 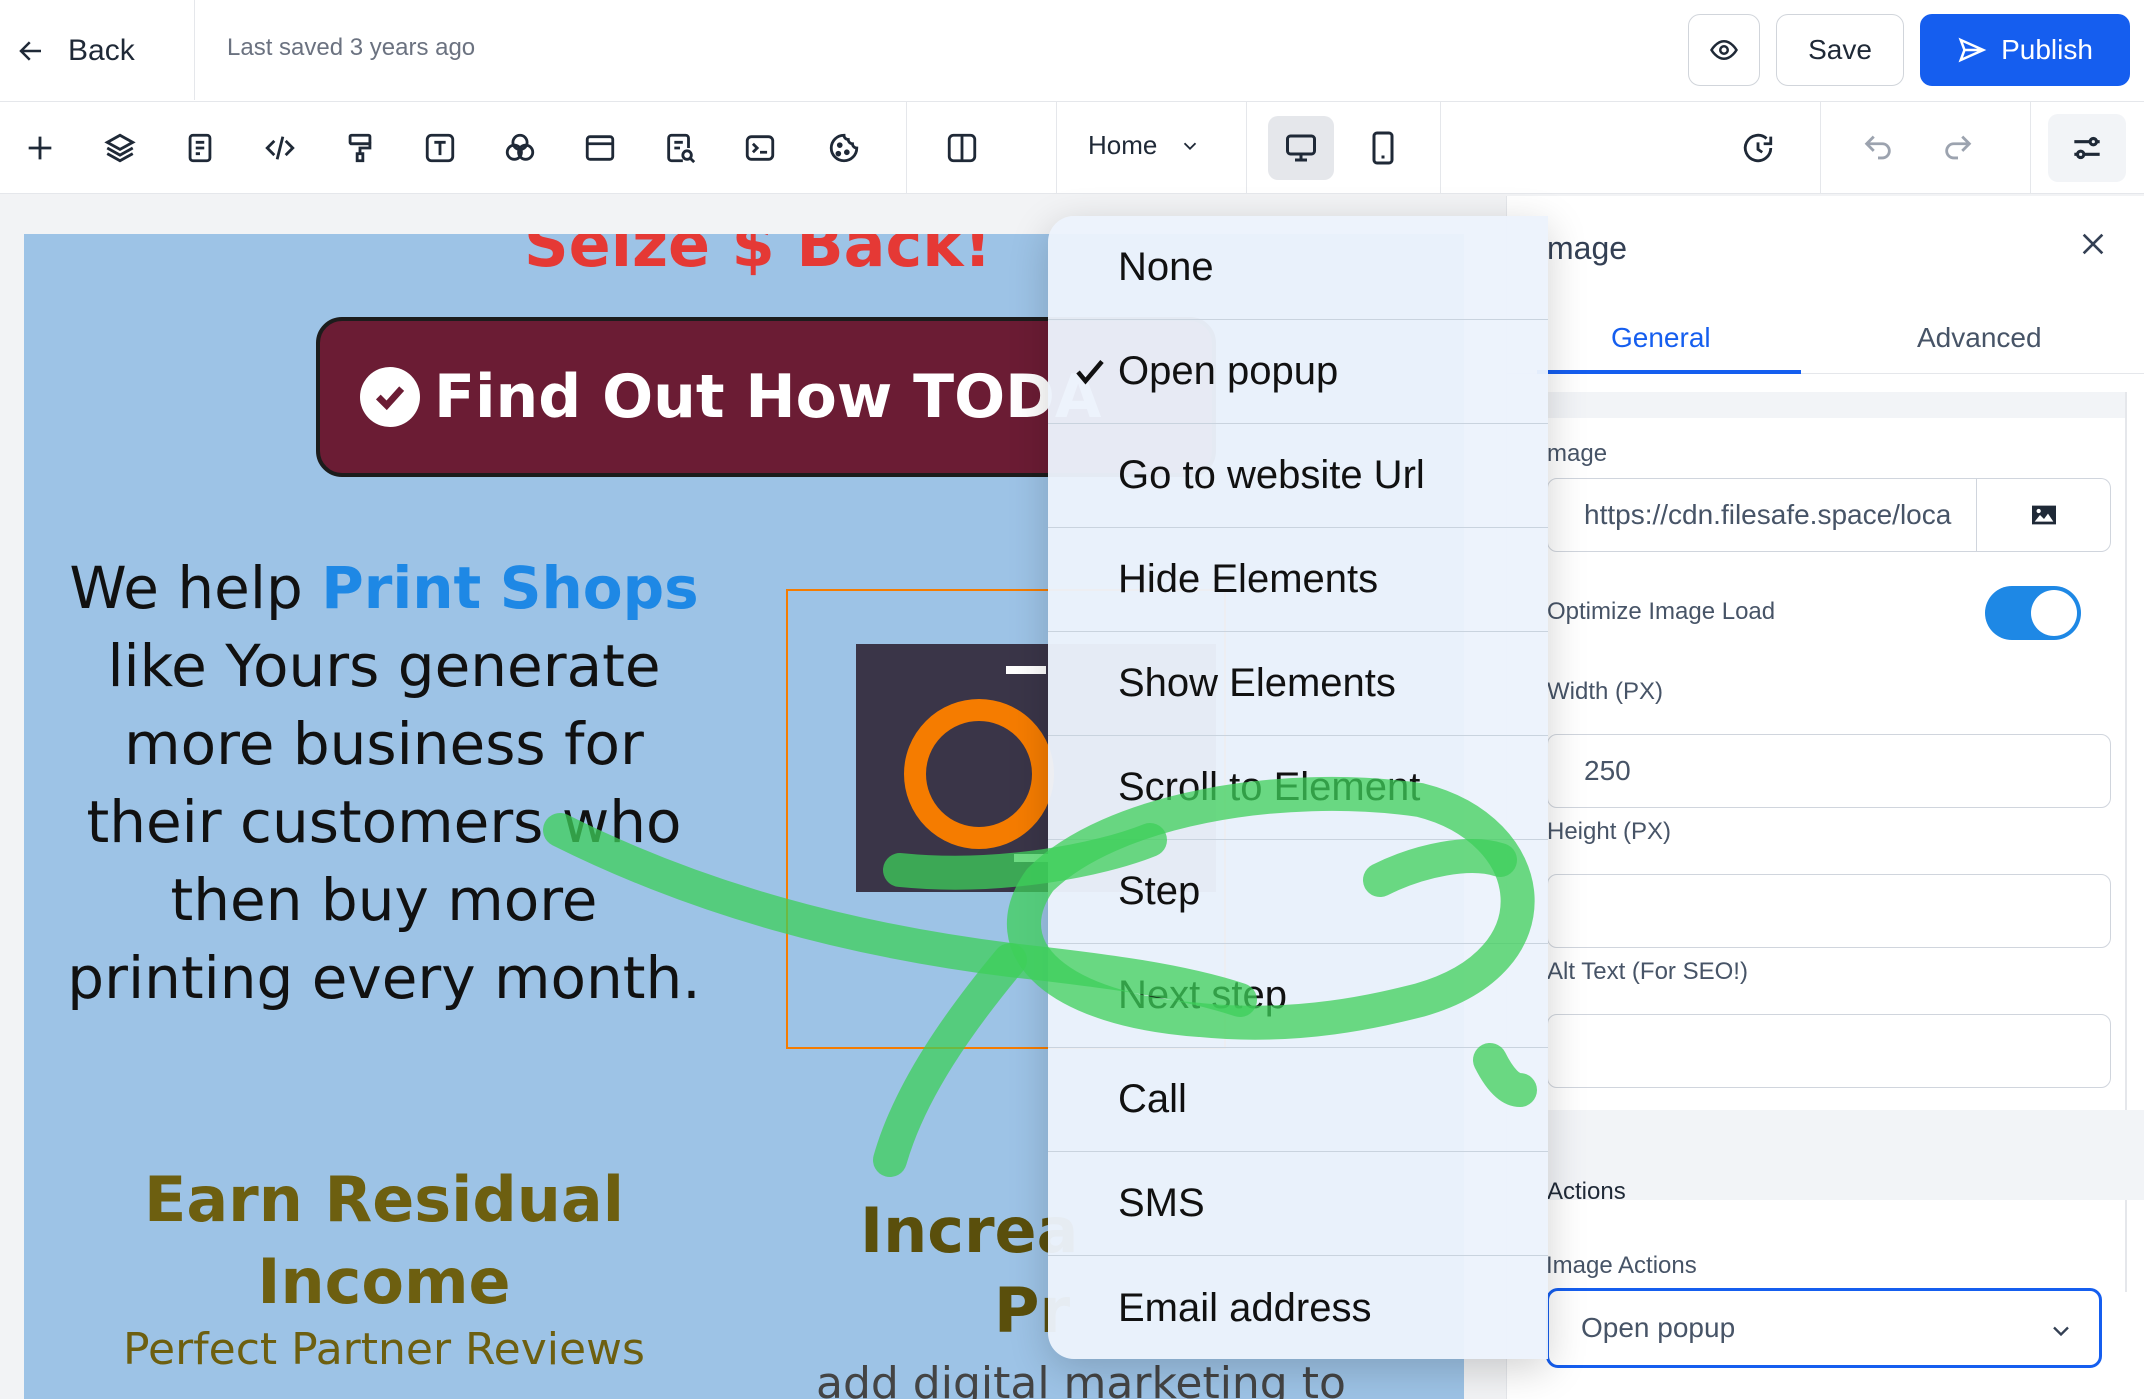 I want to click on history-icon, so click(x=1758, y=148).